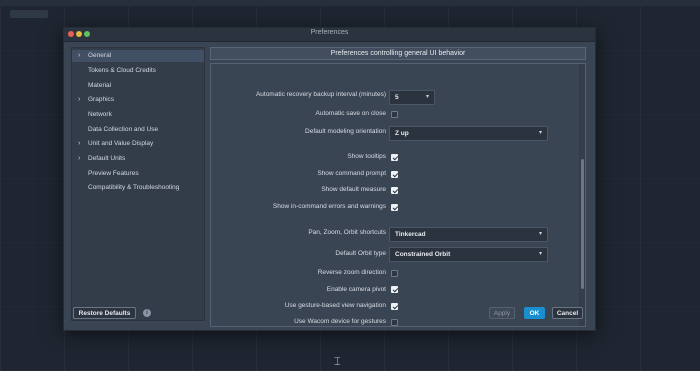 This screenshot has width=700, height=371. I want to click on autosave-label: Automatic save on close, so click(350, 113).